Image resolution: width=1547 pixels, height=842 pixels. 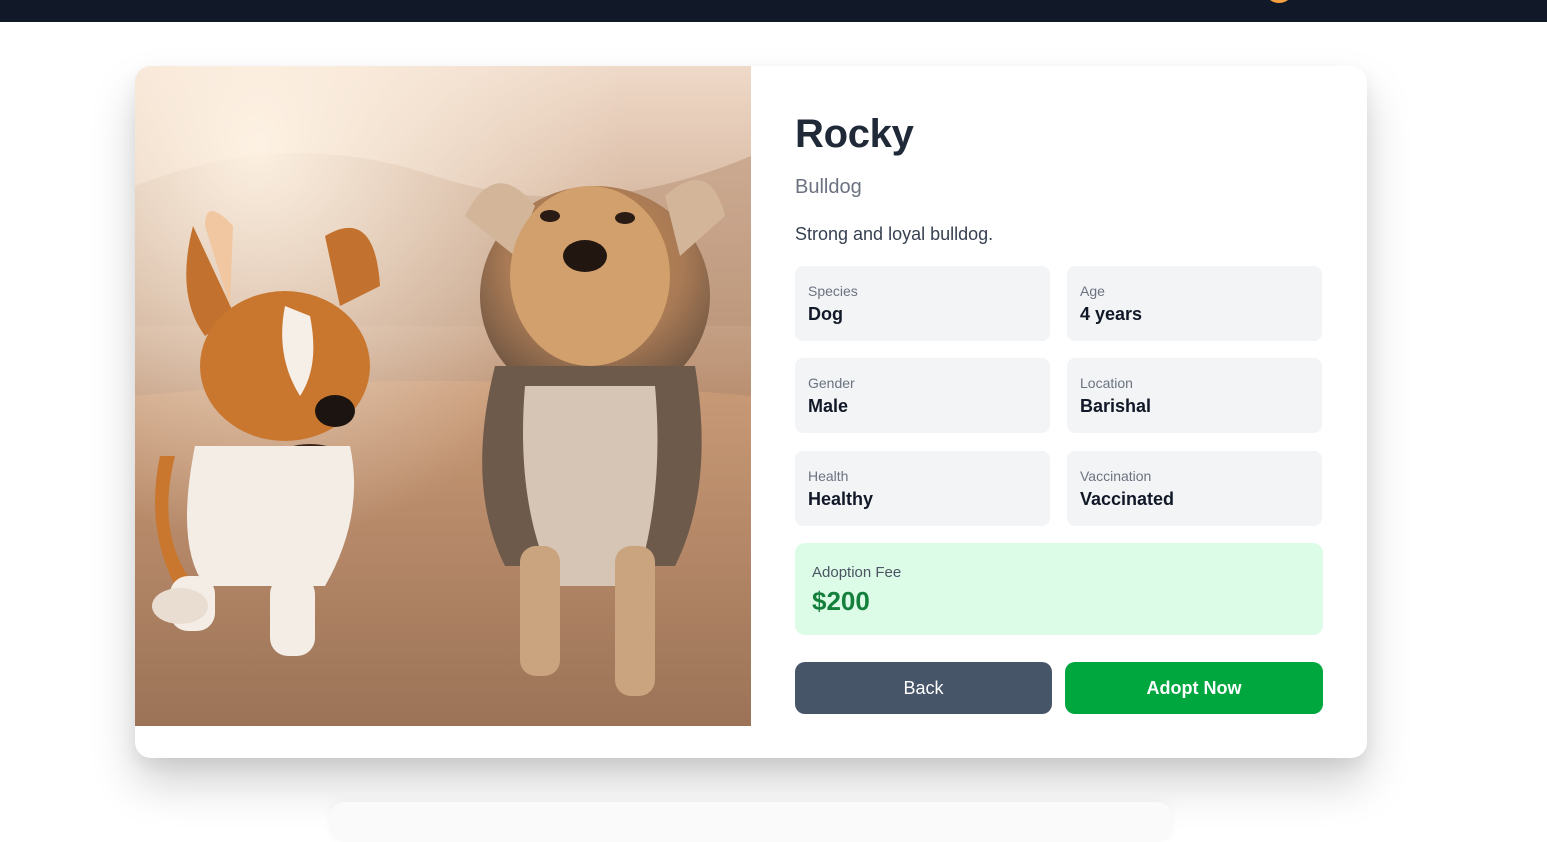 I want to click on stat-label: Location, so click(x=1106, y=383).